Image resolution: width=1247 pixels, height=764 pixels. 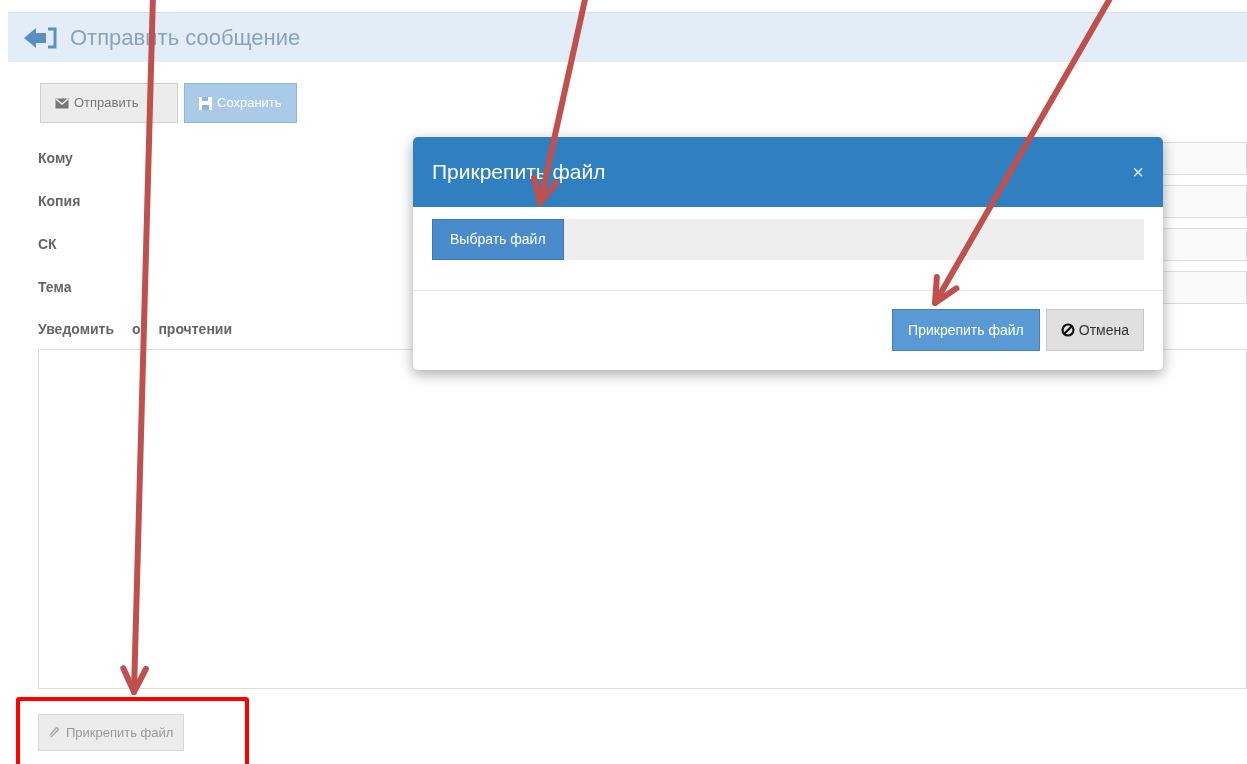 I want to click on choose-file-button: Выбрать файл, so click(x=498, y=239).